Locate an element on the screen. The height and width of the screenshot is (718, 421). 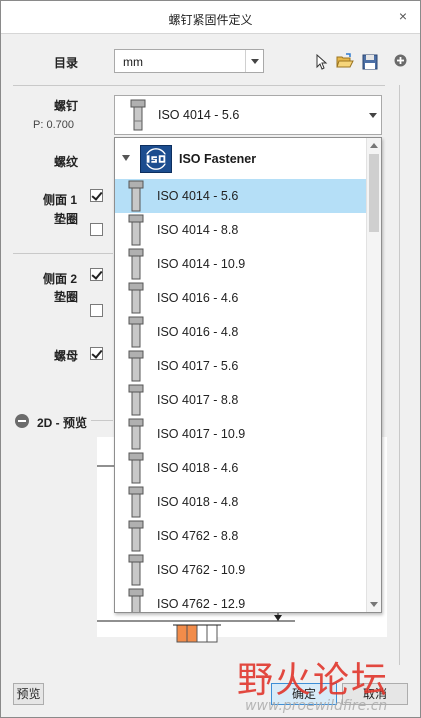
dropdown-item-label: ISO 4762 - 8.8 is located at coordinates (198, 536).